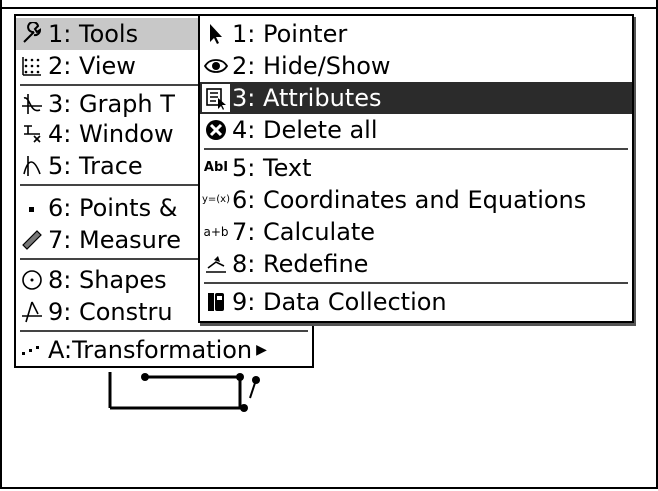 The width and height of the screenshot is (658, 491). I want to click on ruler-icon, so click(32, 240).